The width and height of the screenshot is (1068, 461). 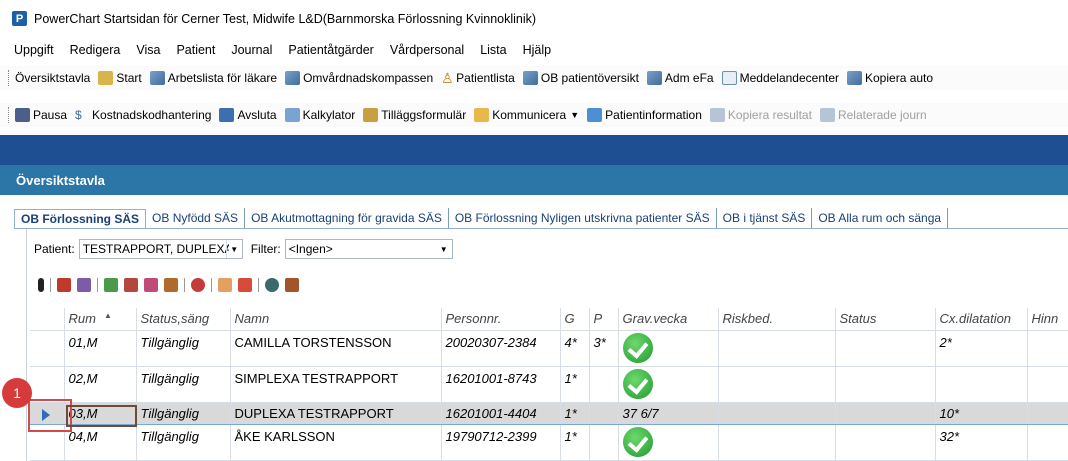 I want to click on toolbar-relaterade-journ: Relaterade journ, so click(x=873, y=115).